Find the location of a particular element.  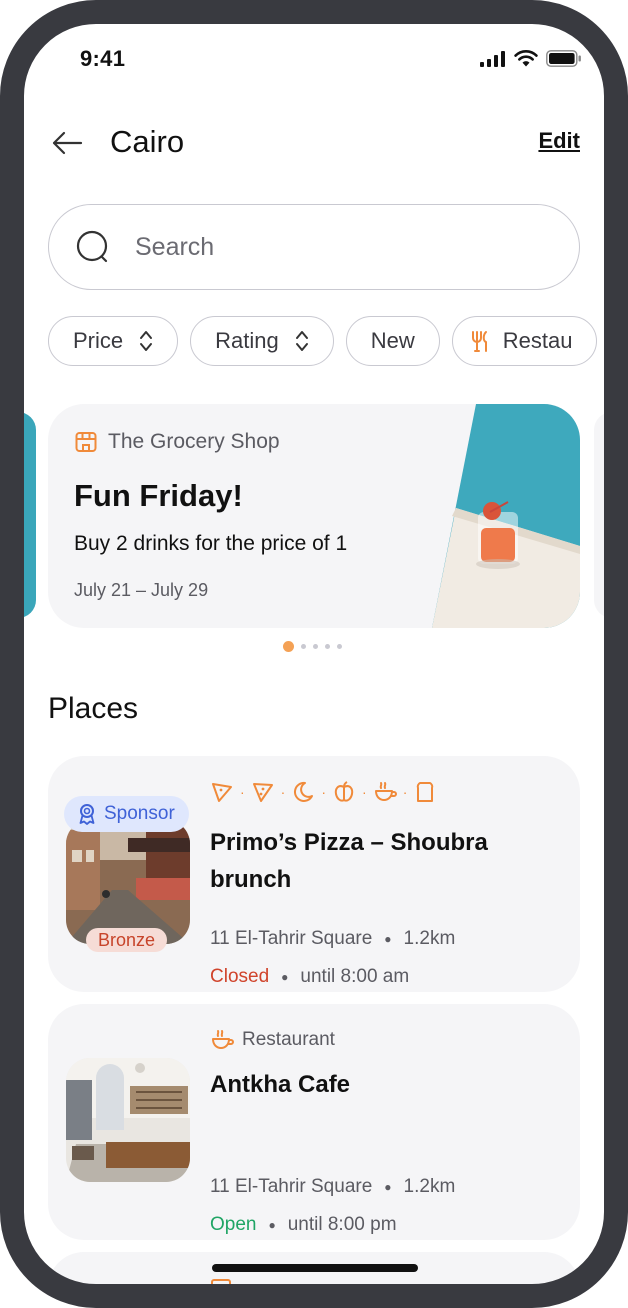

filter-chip-label: Price is located at coordinates (98, 340).